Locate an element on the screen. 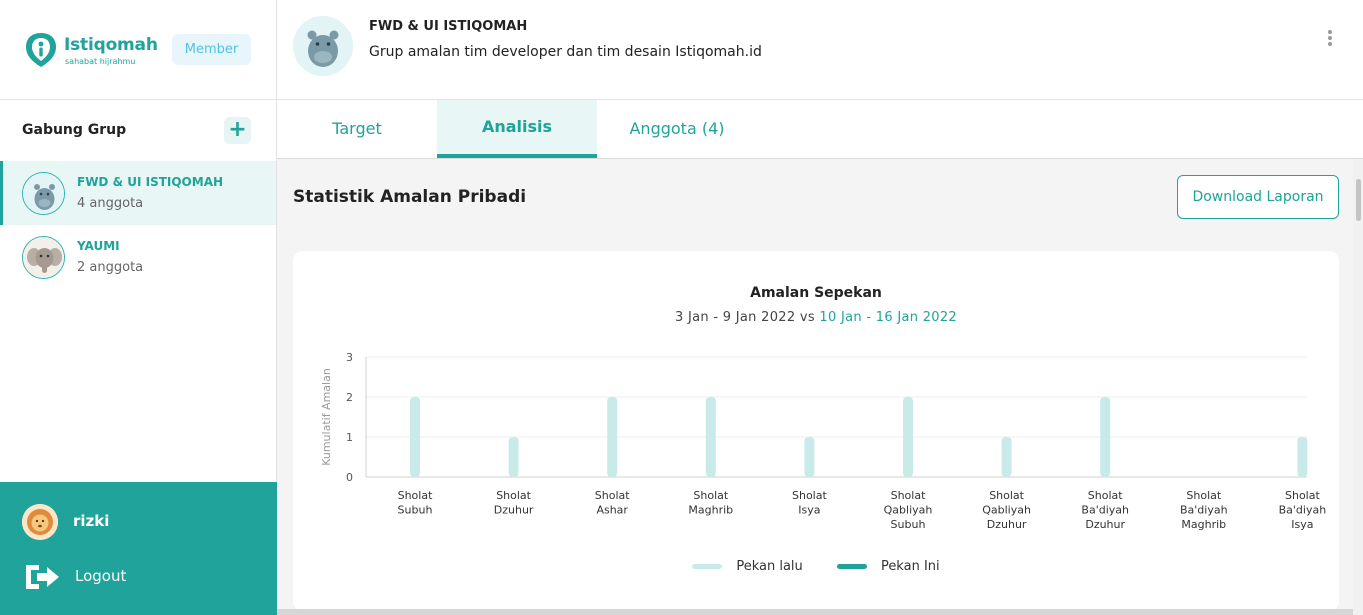 The height and width of the screenshot is (615, 1363). brand-area: Istiqomah sahabat hijrahmu Member is located at coordinates (138, 50).